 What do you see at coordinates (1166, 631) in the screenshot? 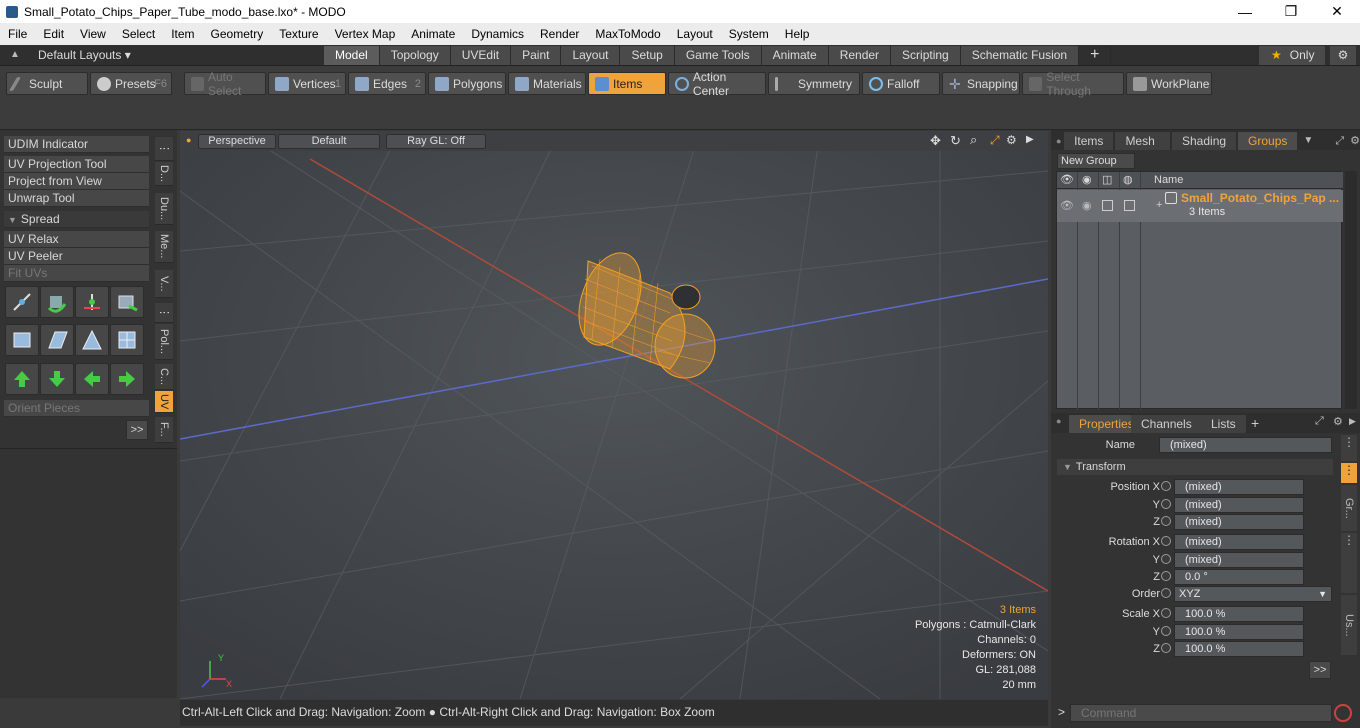
I see `scale-y-radio` at bounding box center [1166, 631].